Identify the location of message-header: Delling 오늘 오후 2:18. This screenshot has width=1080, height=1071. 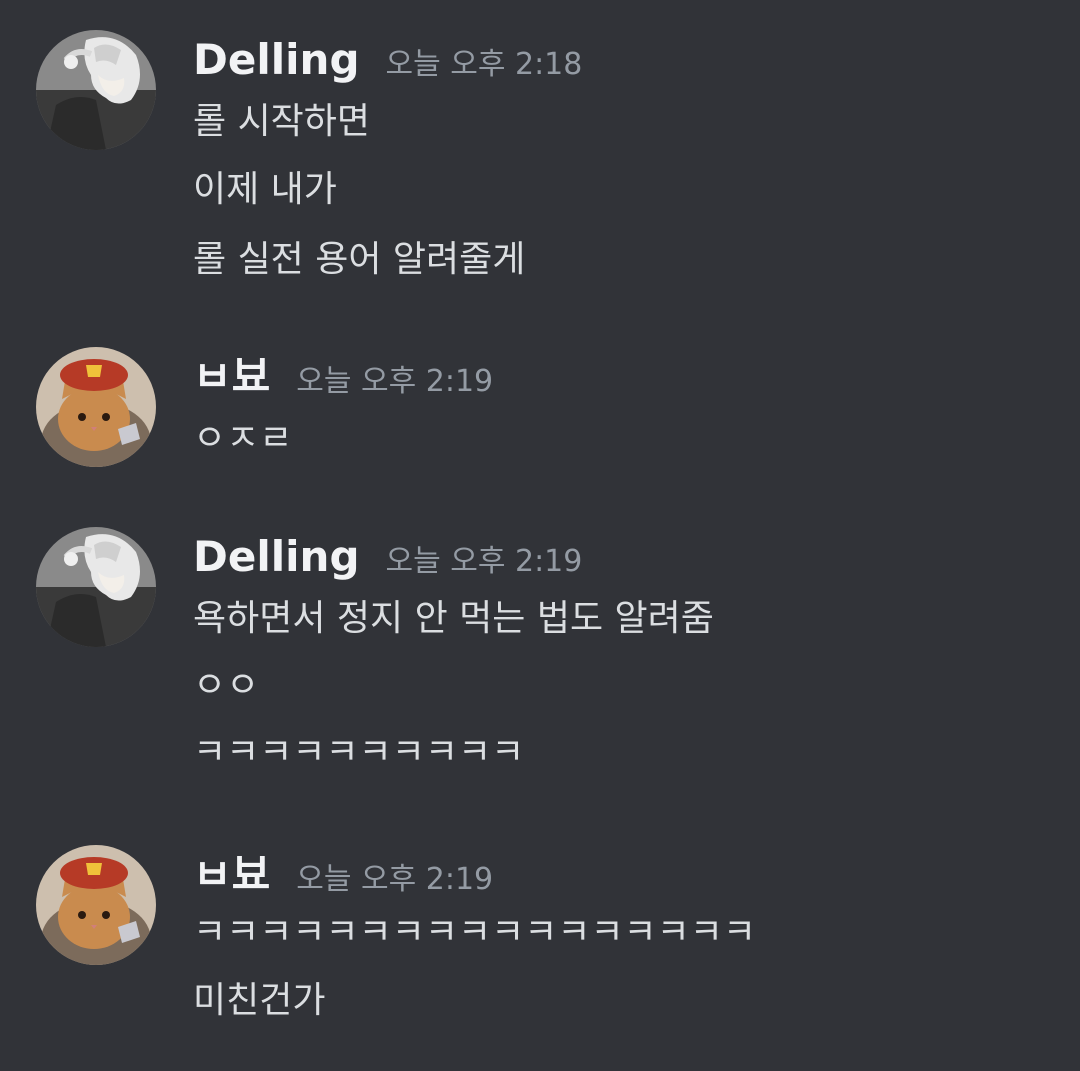
(387, 60).